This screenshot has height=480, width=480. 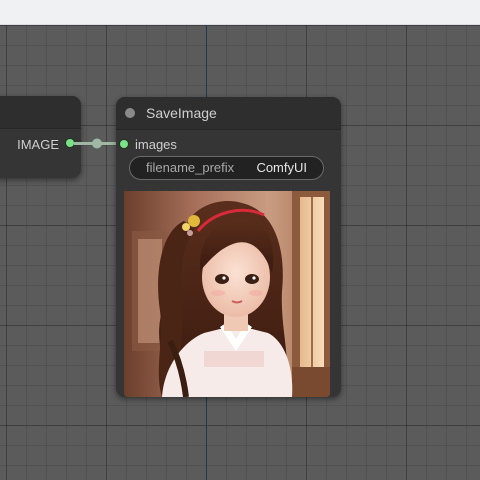 What do you see at coordinates (228, 113) in the screenshot?
I see `save-image-title-bar: SaveImage` at bounding box center [228, 113].